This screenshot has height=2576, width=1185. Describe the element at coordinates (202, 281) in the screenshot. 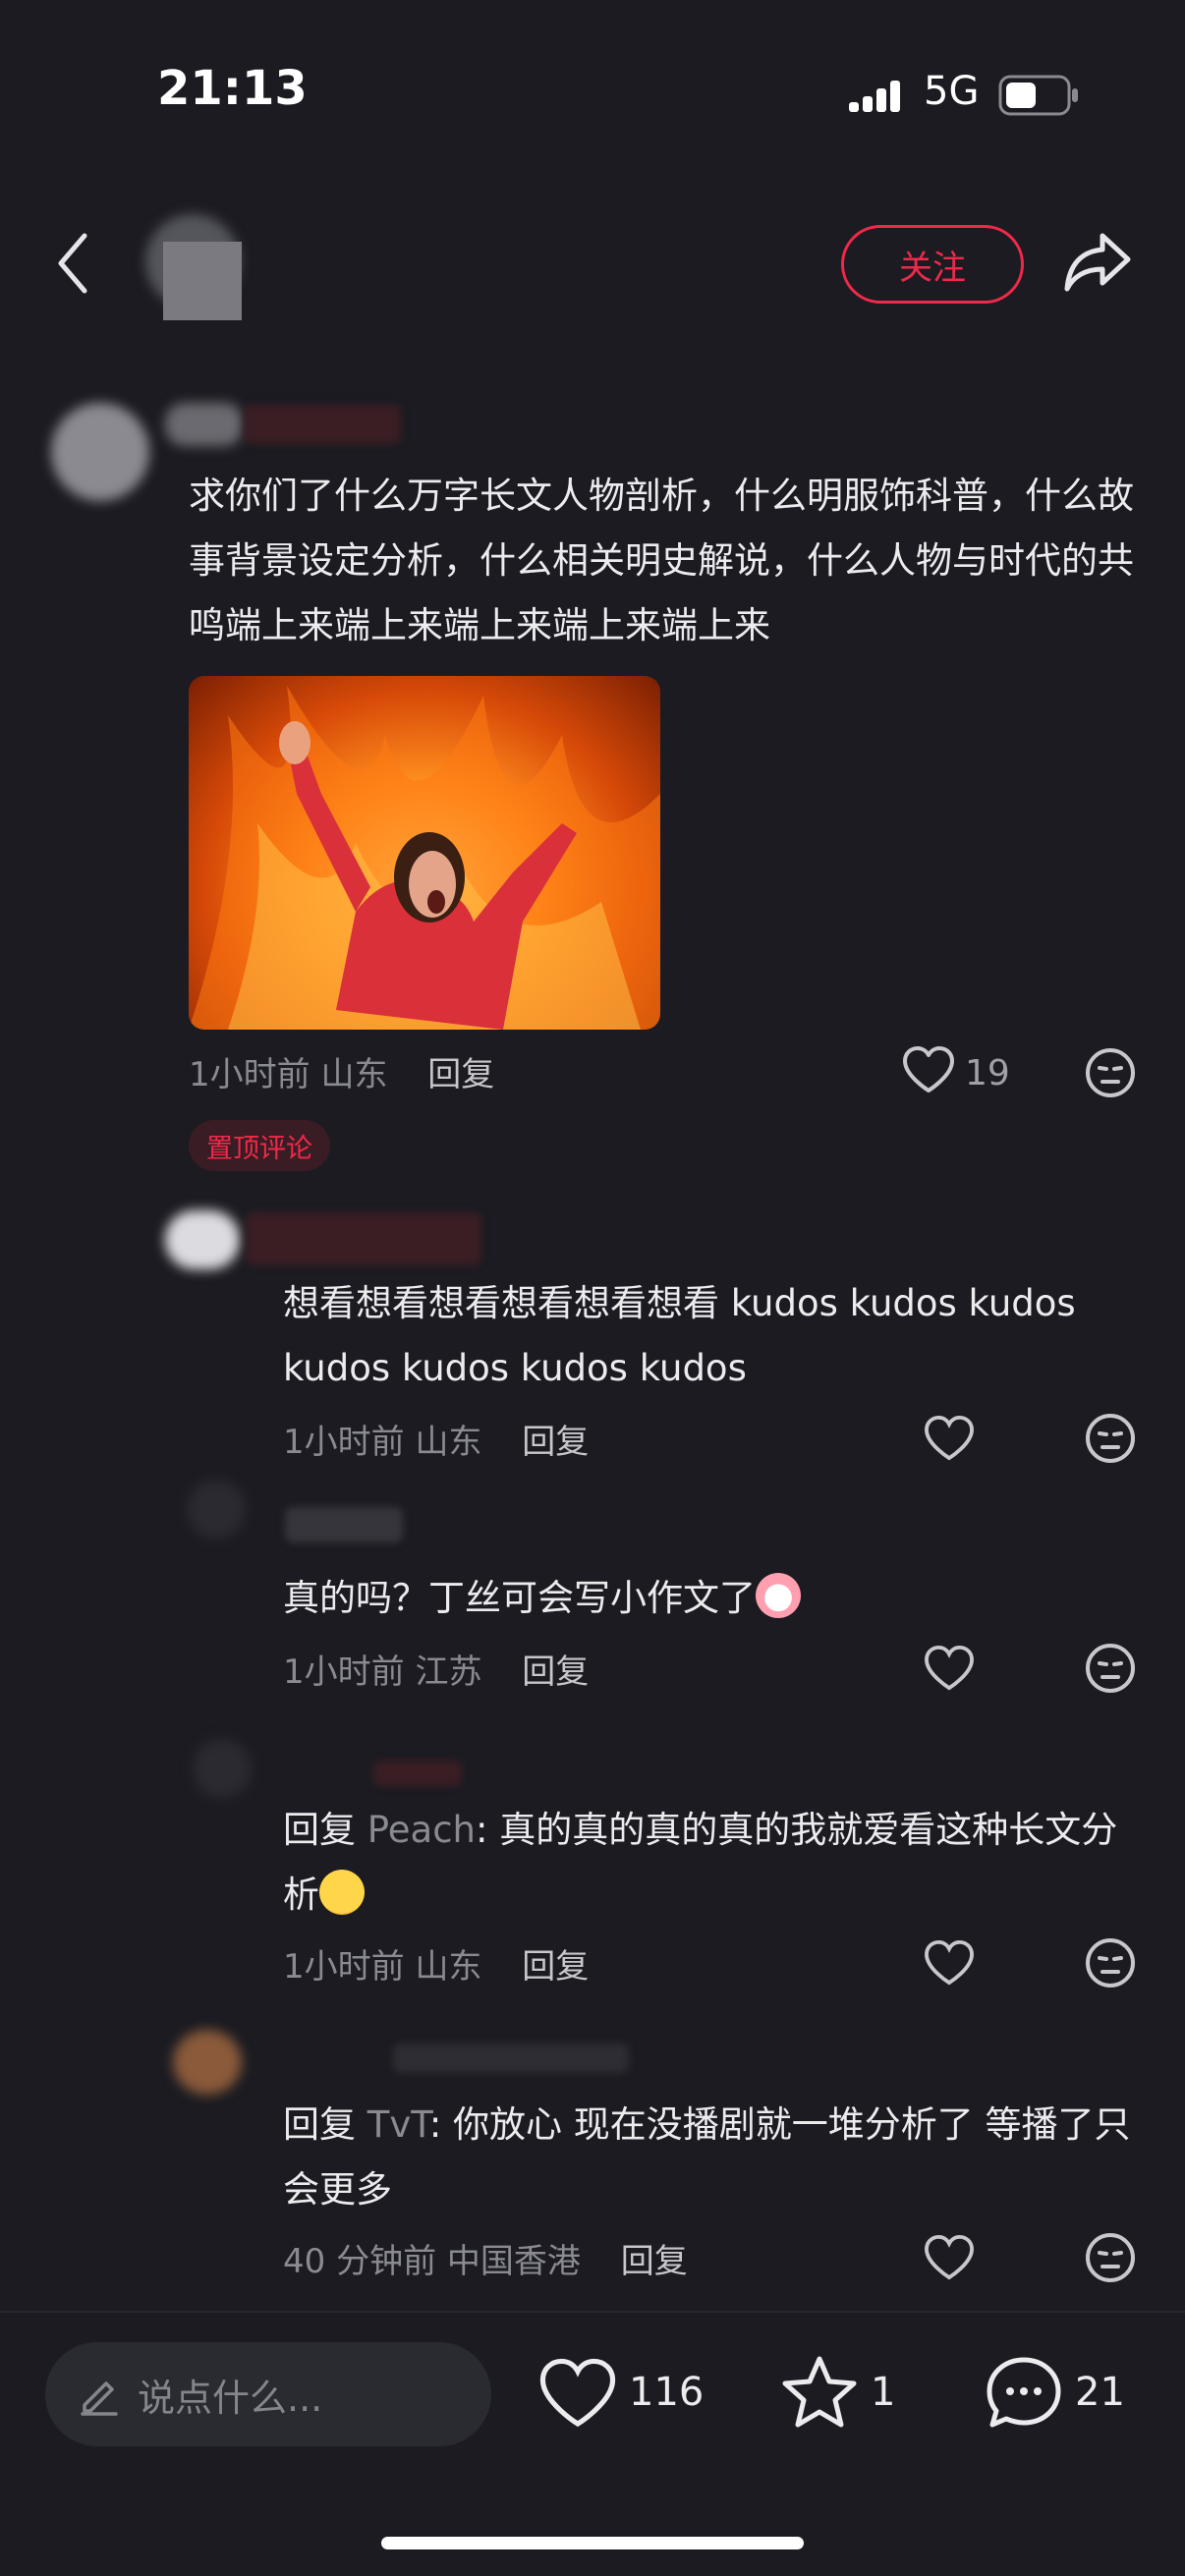

I see `author-avatar-image` at that location.